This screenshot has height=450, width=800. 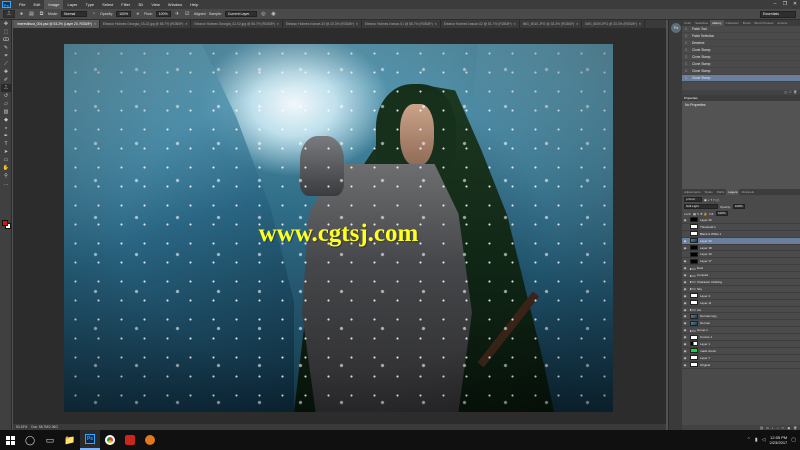 I want to click on tab-swatches: Swatches, so click(x=701, y=23).